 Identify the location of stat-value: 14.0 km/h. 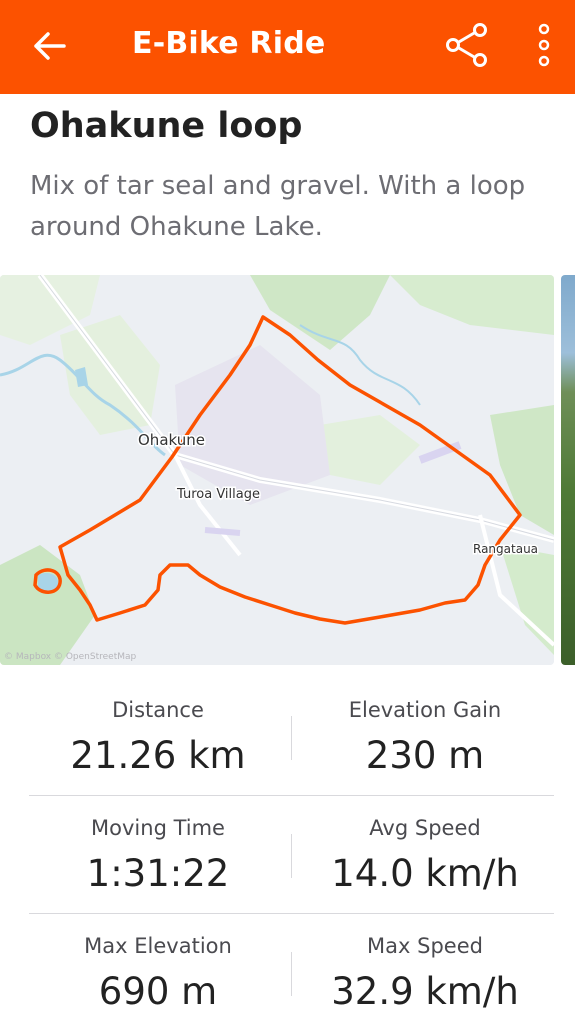
(425, 873).